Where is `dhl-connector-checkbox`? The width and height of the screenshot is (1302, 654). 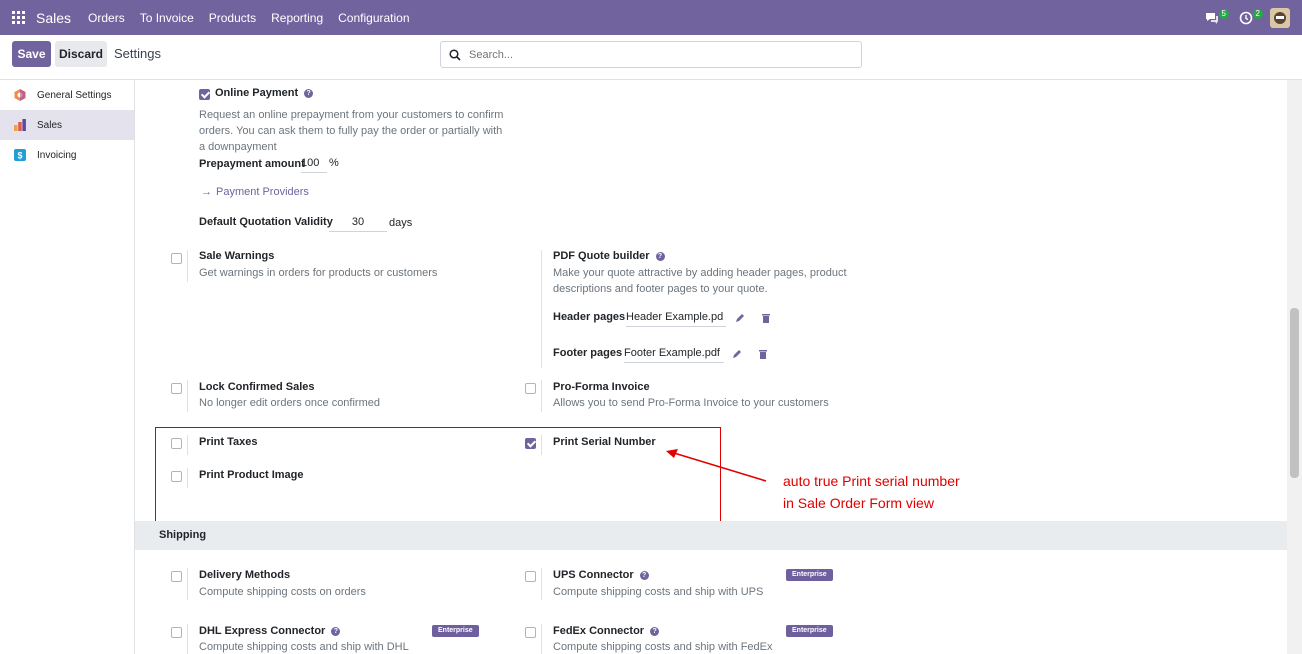 dhl-connector-checkbox is located at coordinates (176, 632).